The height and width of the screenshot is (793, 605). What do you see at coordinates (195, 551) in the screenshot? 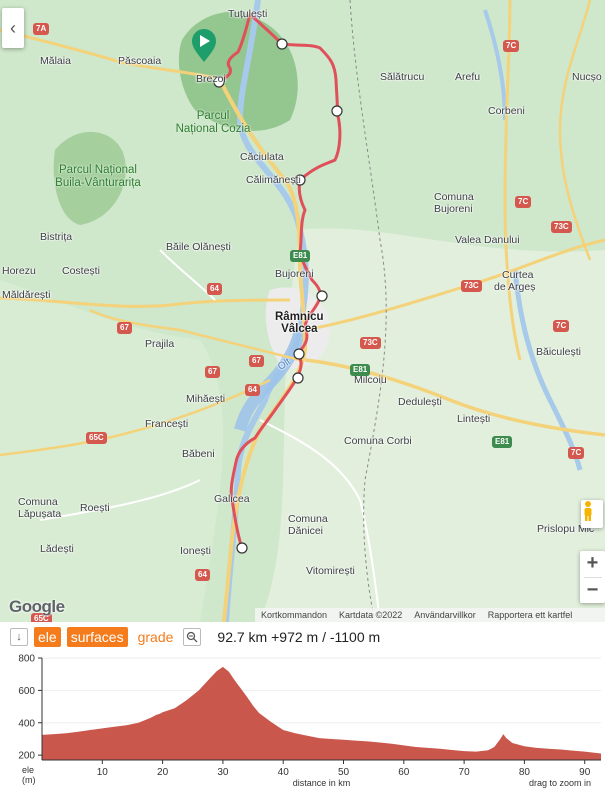
I see `place-label: Ionești` at bounding box center [195, 551].